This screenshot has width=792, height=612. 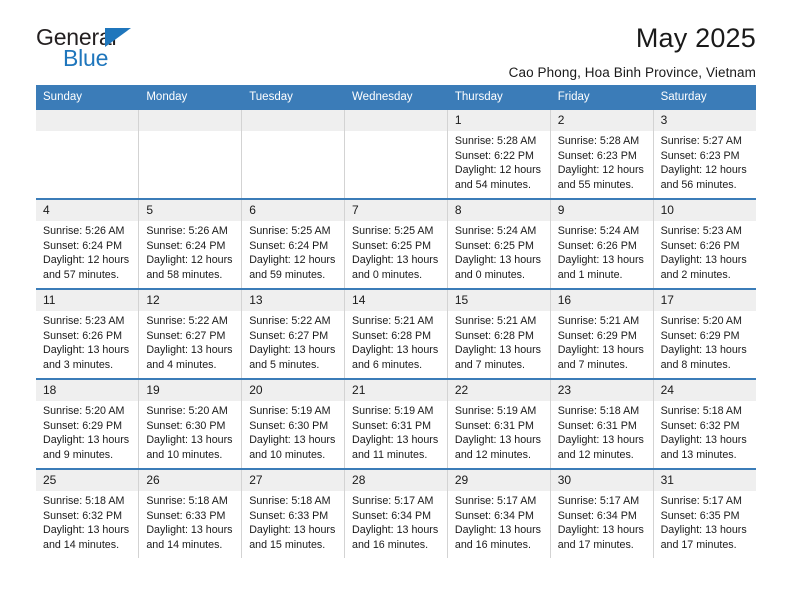 What do you see at coordinates (598, 411) in the screenshot?
I see `sunrise-text: Sunrise: 5:18 AM` at bounding box center [598, 411].